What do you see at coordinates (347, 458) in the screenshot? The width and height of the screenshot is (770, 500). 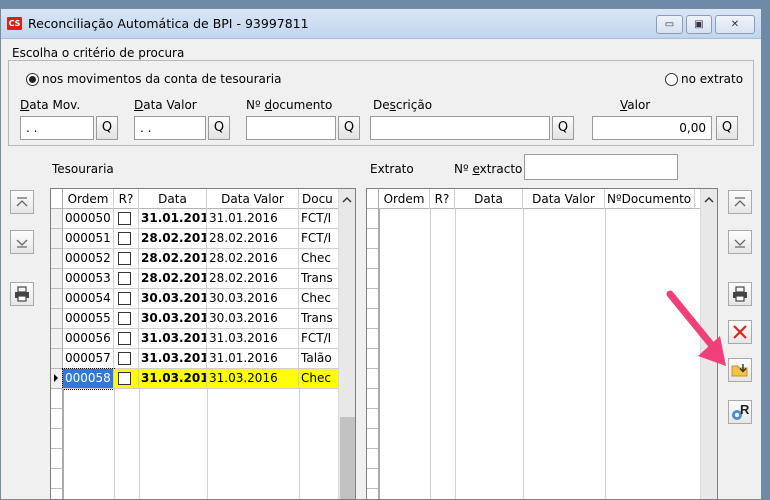 I see `treasury-scroll-thumb` at bounding box center [347, 458].